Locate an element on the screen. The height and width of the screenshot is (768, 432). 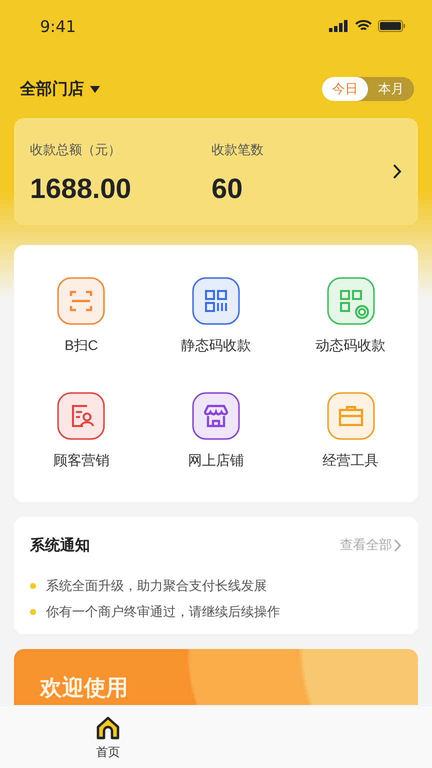
function-item: 经营工具 is located at coordinates (350, 431).